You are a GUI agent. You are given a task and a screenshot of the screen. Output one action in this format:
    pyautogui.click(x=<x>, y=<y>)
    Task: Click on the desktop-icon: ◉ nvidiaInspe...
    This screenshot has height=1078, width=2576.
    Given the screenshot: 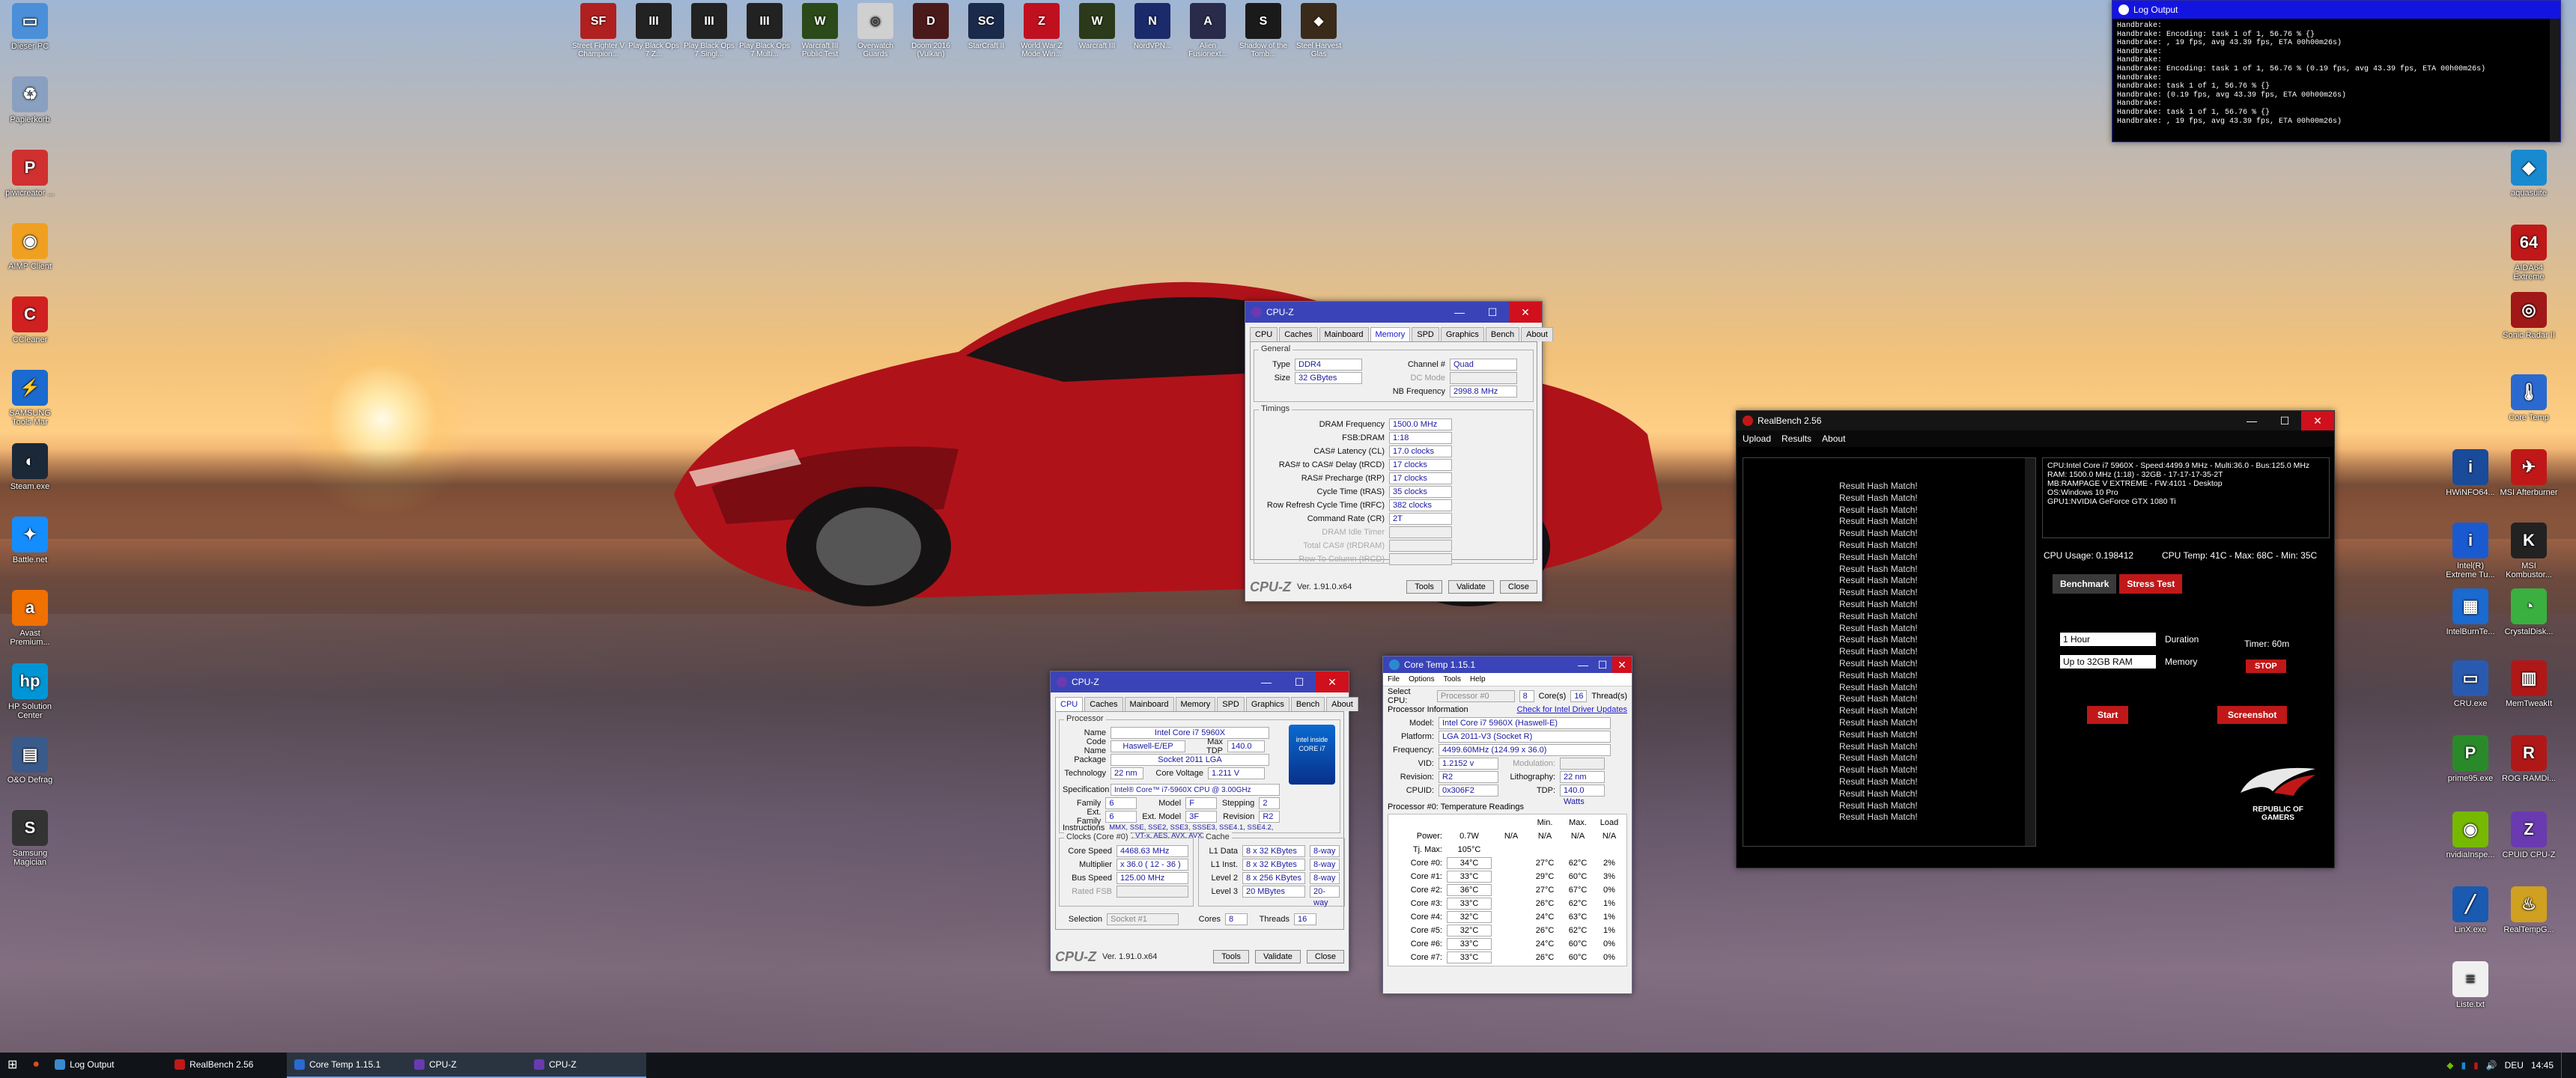 What is the action you would take?
    pyautogui.click(x=2470, y=835)
    